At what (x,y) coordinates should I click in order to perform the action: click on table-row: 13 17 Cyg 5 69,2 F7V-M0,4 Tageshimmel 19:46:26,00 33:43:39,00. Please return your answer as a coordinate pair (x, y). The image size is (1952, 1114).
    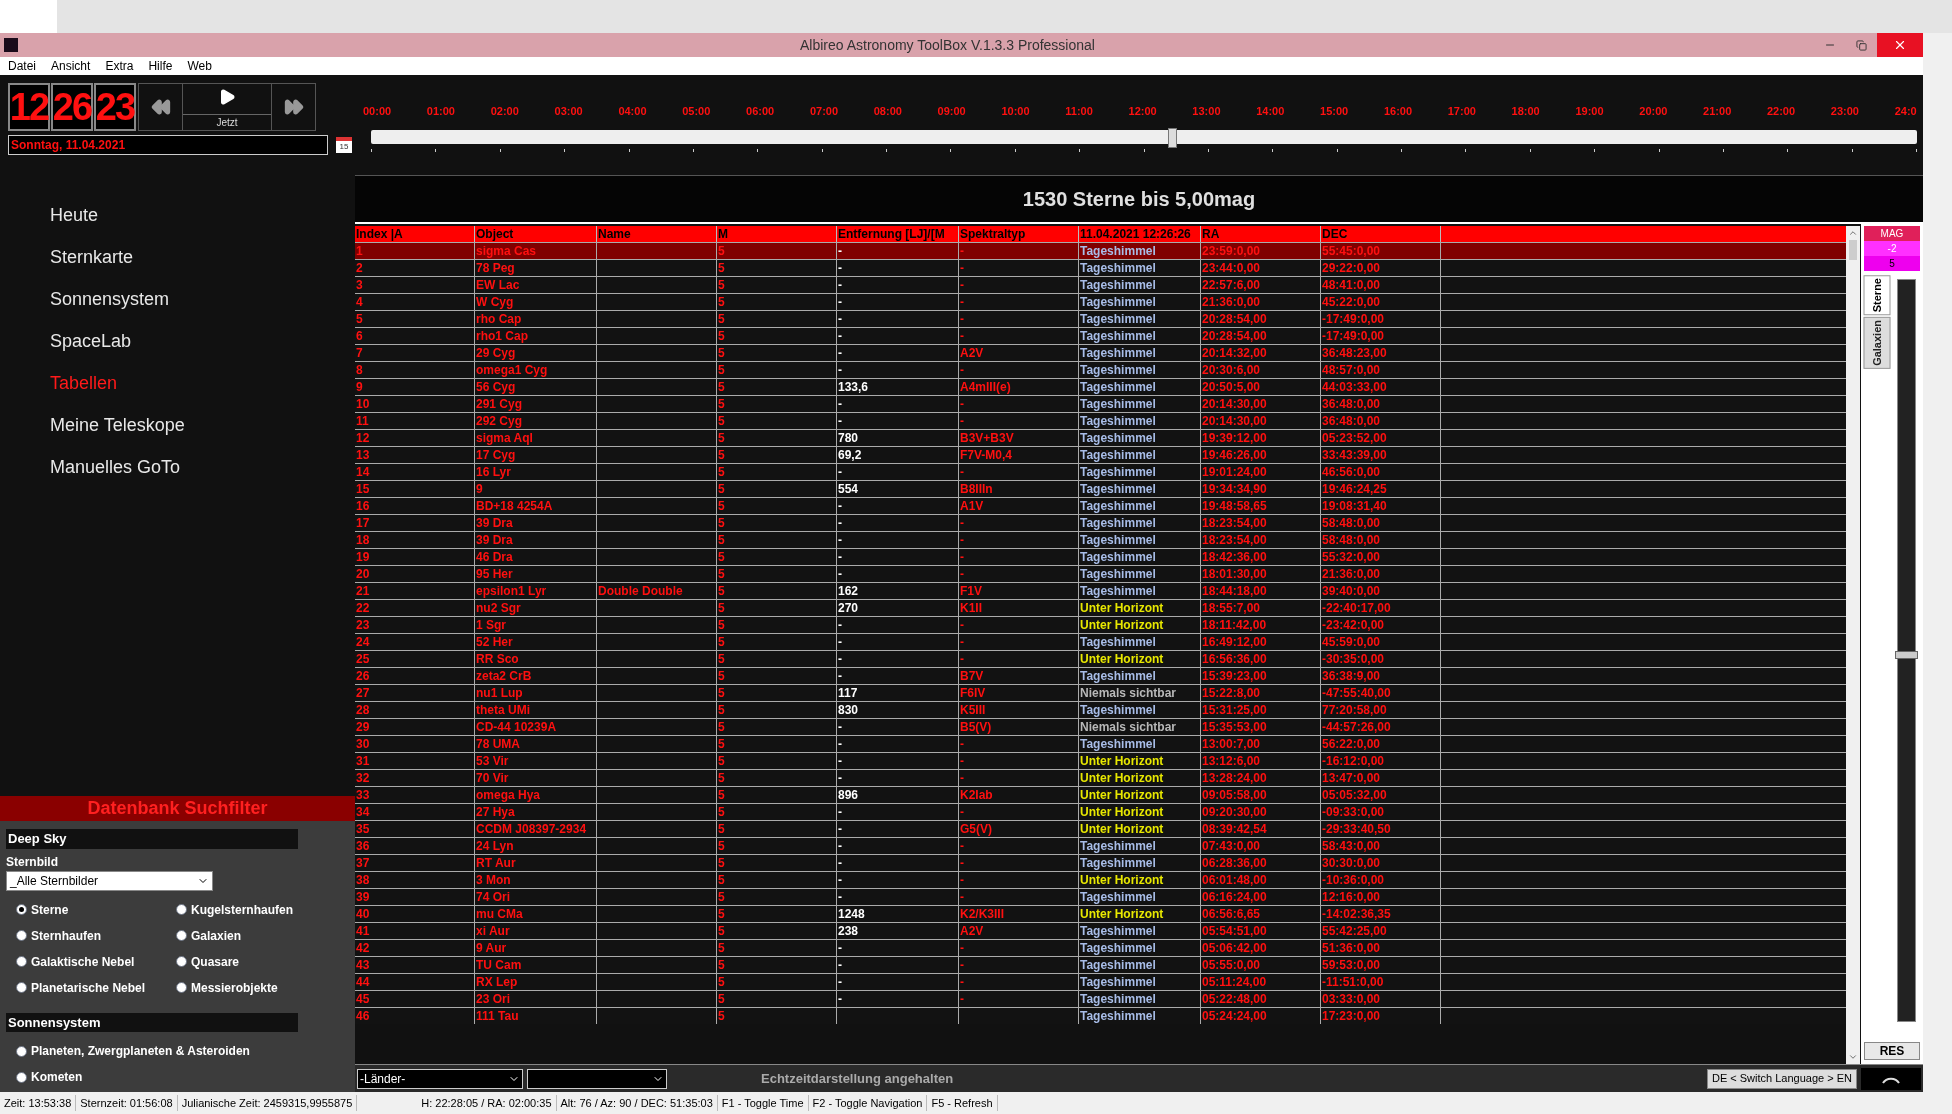
    Looking at the image, I should click on (1100, 454).